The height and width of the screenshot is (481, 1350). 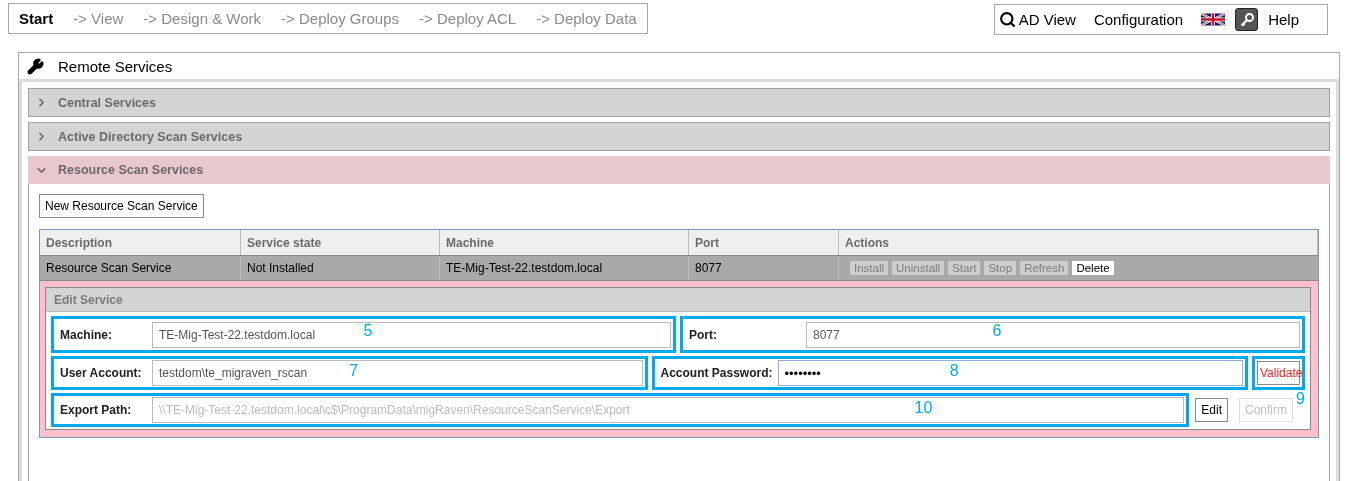 What do you see at coordinates (1247, 19) in the screenshot?
I see `key-icon` at bounding box center [1247, 19].